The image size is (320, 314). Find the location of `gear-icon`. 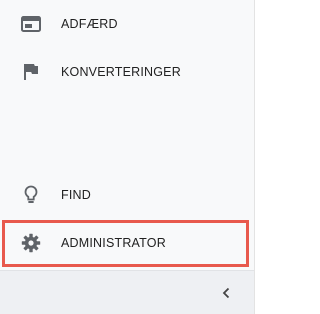

gear-icon is located at coordinates (31, 243).